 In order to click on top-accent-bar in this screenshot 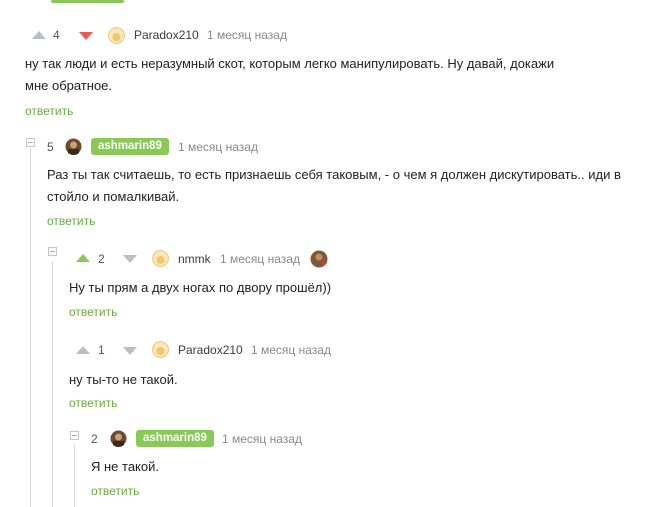, I will do `click(87, 1)`.